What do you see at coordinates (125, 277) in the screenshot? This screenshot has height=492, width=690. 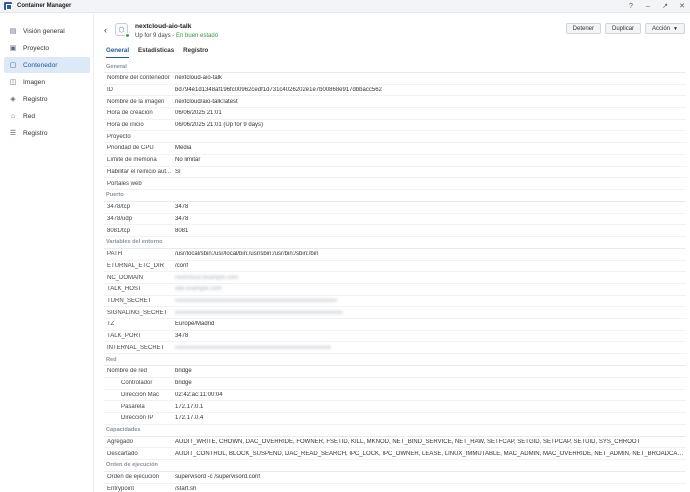 I see `row-key: NC_DOMAIN` at bounding box center [125, 277].